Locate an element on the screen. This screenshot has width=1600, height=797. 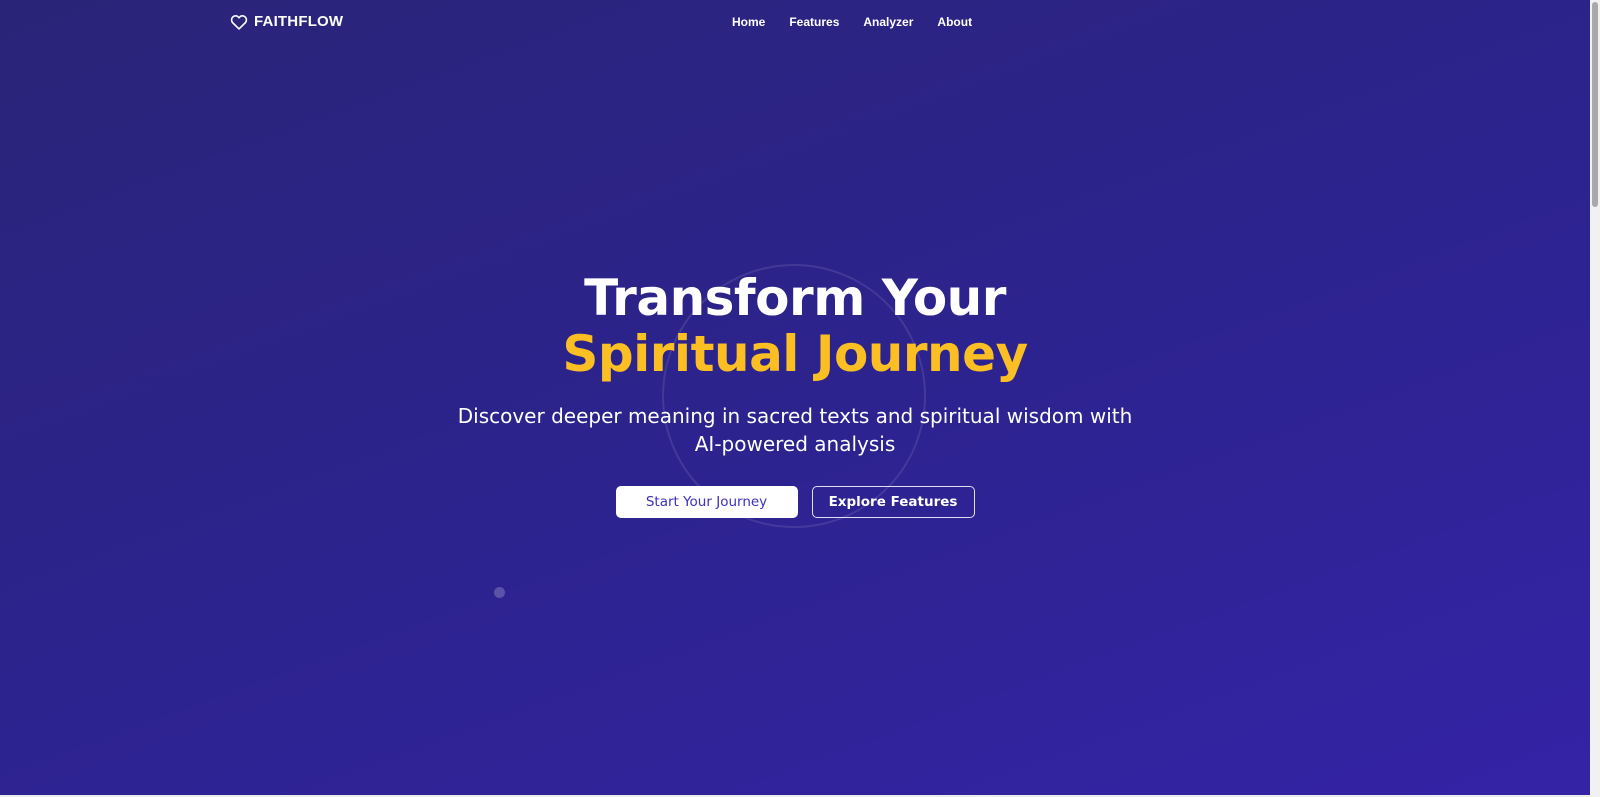
heart-icon is located at coordinates (239, 22).